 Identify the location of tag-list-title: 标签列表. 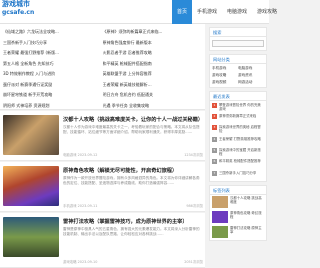
(238, 190).